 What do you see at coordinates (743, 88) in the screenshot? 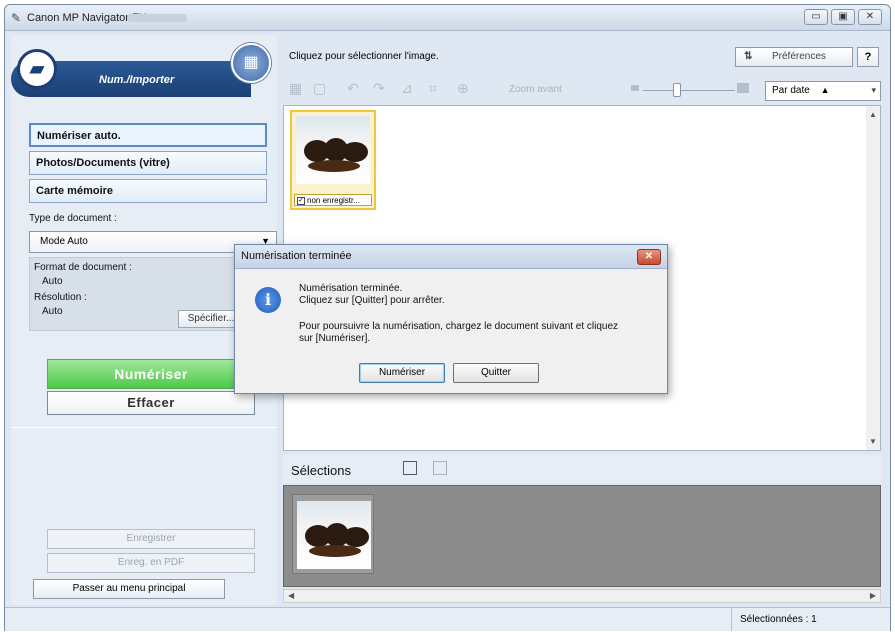
I see `large-size-icon` at bounding box center [743, 88].